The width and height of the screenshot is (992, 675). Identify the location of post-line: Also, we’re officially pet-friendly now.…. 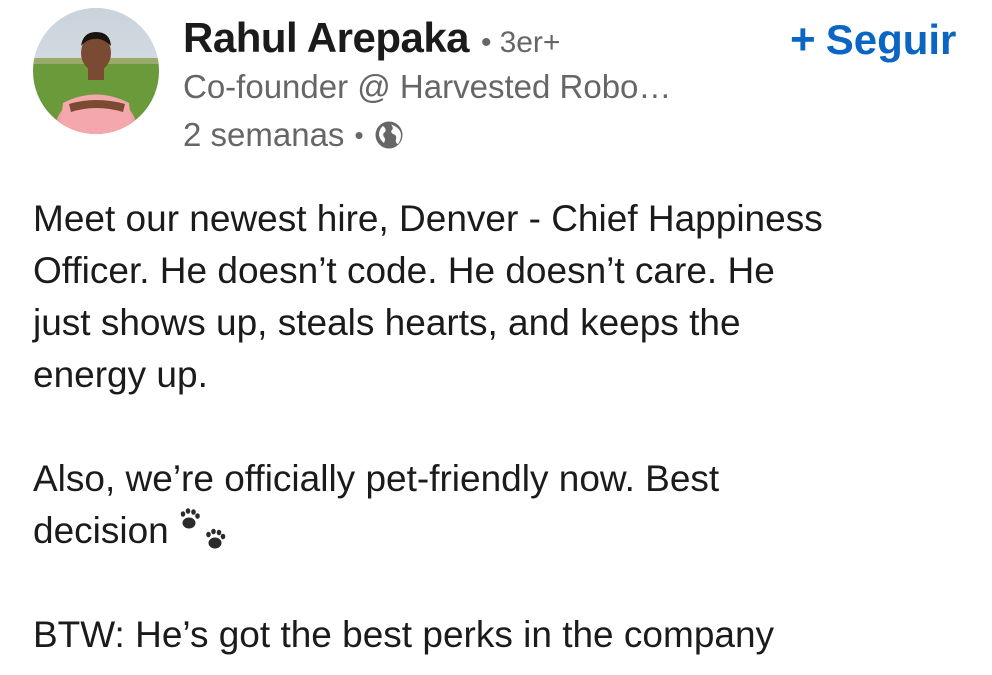
(376, 478).